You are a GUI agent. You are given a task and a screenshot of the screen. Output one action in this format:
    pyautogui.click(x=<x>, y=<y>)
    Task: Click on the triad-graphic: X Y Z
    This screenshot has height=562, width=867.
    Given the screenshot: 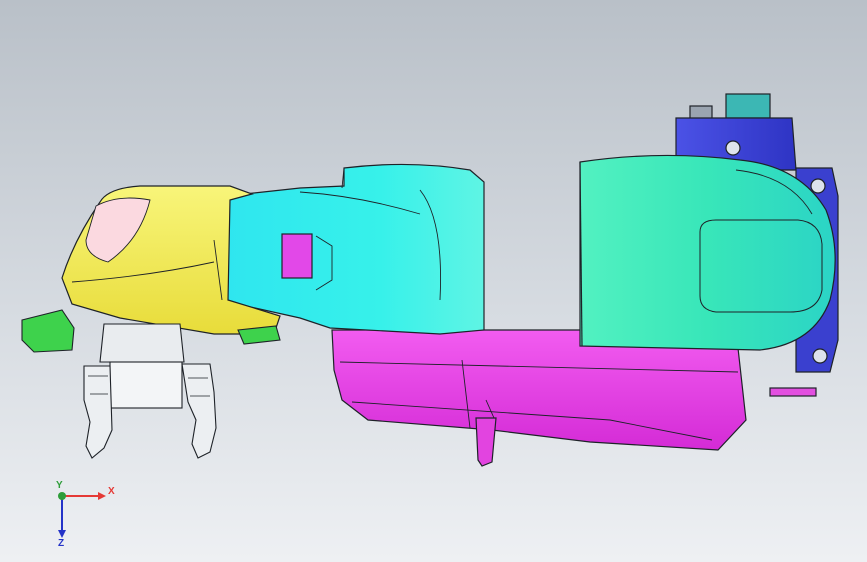 What is the action you would take?
    pyautogui.click(x=85, y=514)
    